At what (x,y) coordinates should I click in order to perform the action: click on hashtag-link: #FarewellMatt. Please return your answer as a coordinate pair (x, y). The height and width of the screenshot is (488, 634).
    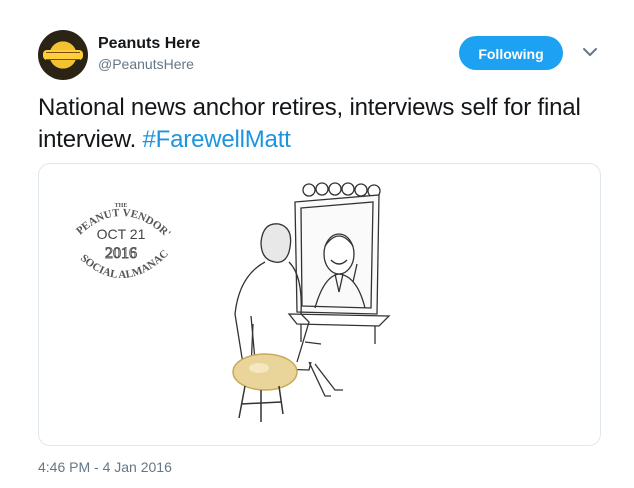
    Looking at the image, I should click on (217, 139).